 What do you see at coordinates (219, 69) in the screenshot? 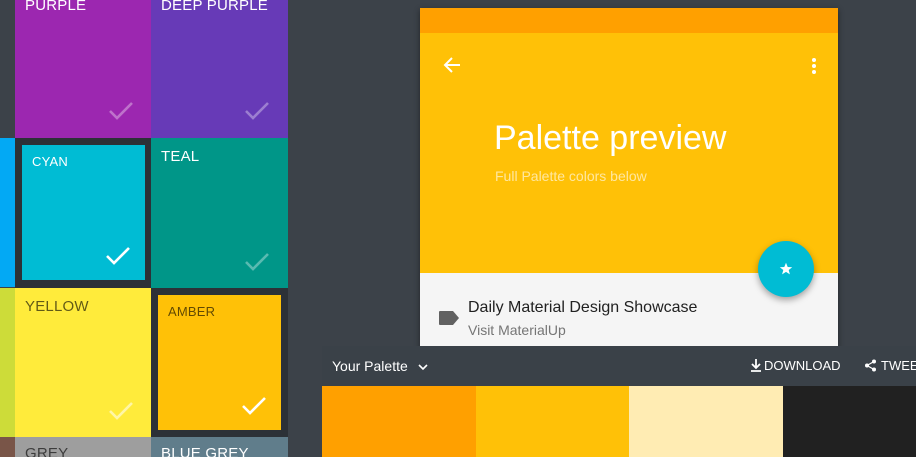
I see `color-tile-deep-purple: DEEP PURPLE` at bounding box center [219, 69].